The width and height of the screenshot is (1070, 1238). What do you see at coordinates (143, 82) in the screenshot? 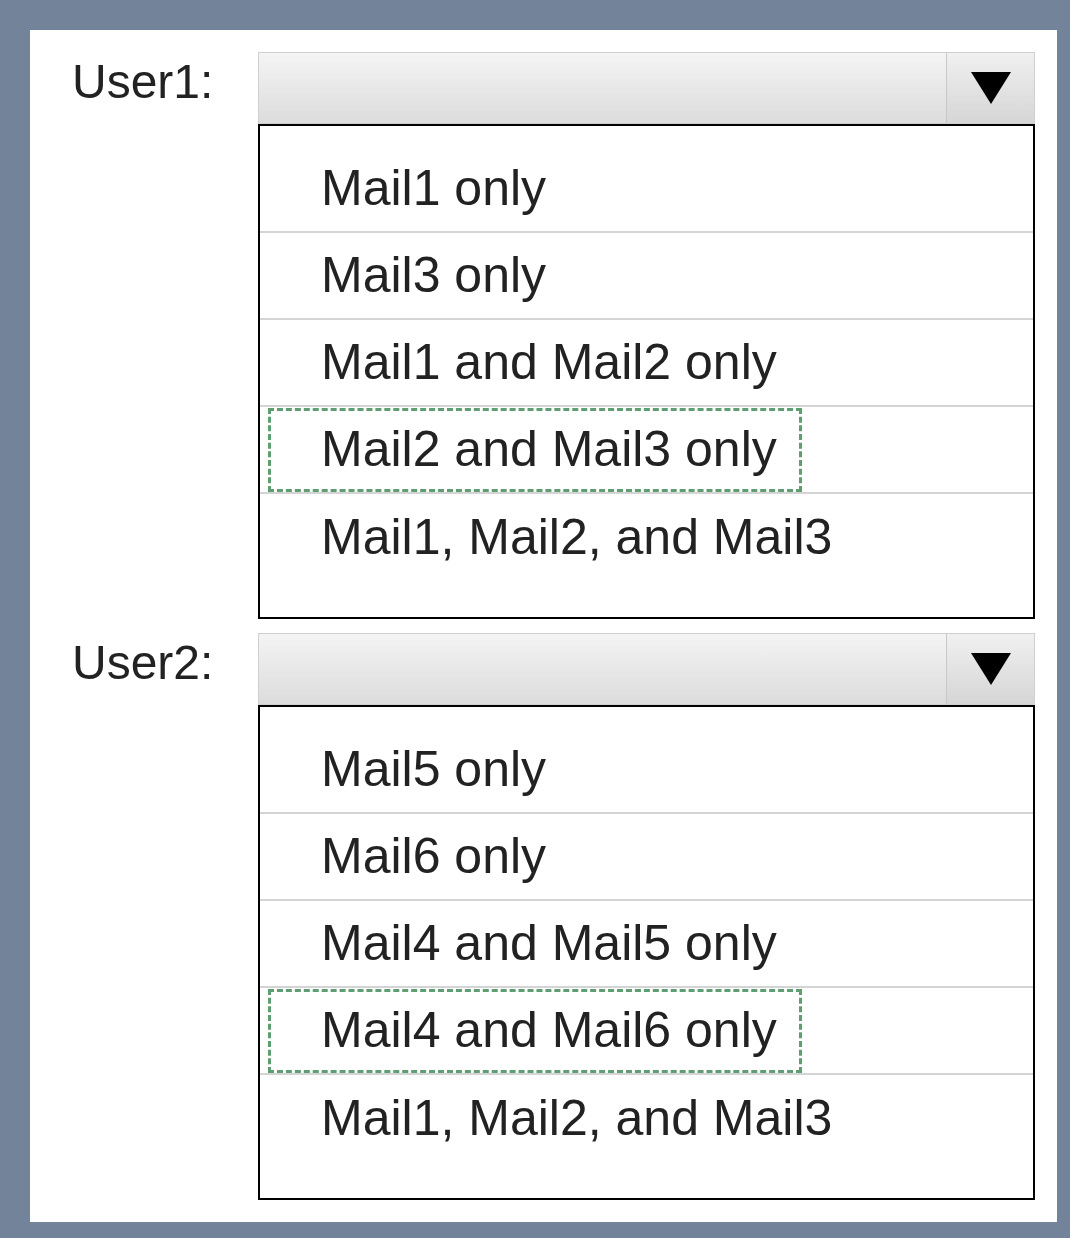
I see `user-label: User1:` at bounding box center [143, 82].